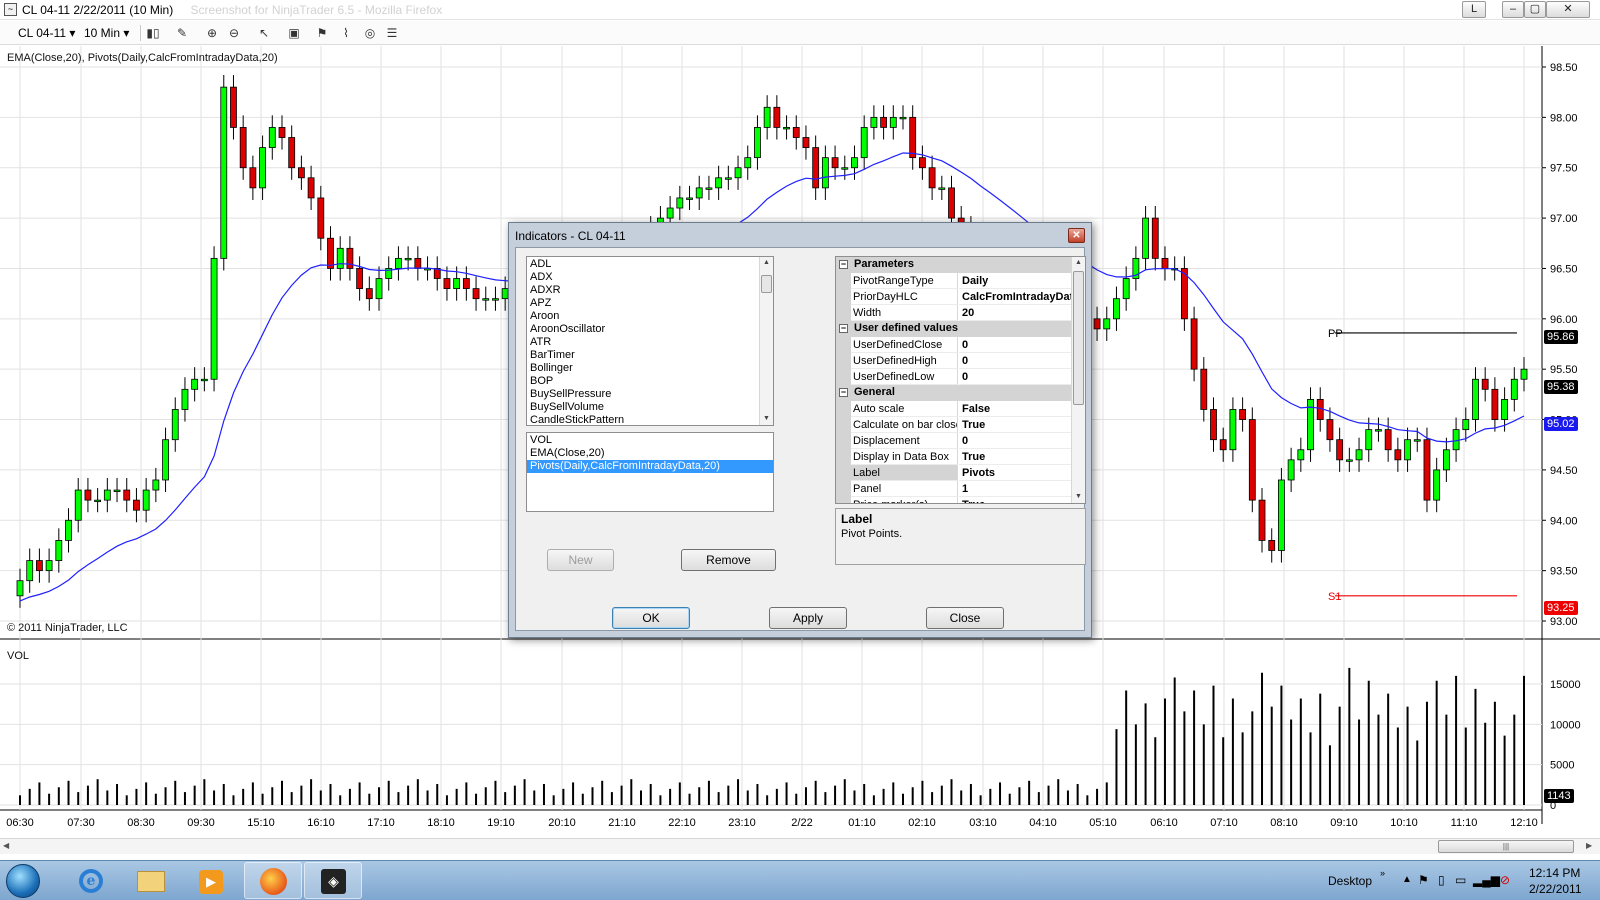  Describe the element at coordinates (643, 277) in the screenshot. I see `available-indicator-item: ADX` at that location.